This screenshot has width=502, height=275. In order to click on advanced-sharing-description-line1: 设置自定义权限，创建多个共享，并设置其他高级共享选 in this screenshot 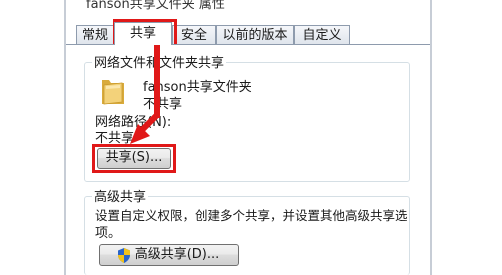, I will do `click(251, 215)`.